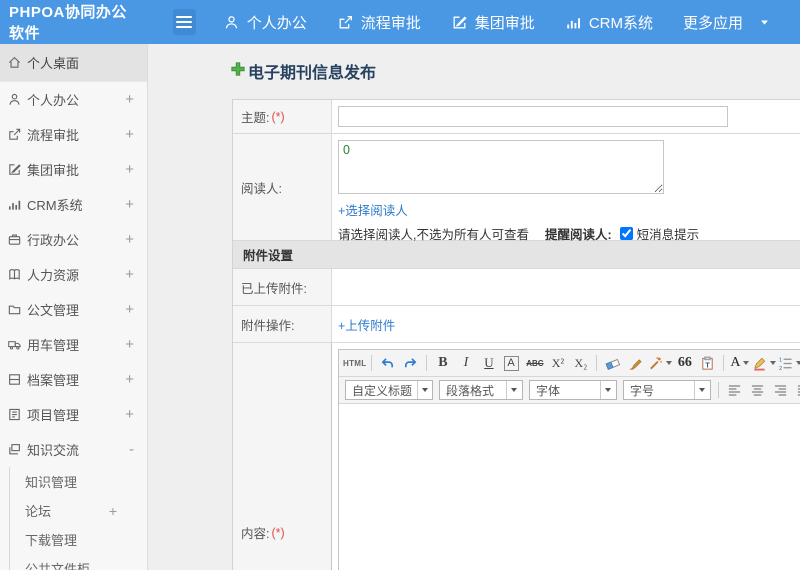 The width and height of the screenshot is (800, 570). Describe the element at coordinates (51, 540) in the screenshot. I see `sidebar-item-label: 下载管理` at that location.